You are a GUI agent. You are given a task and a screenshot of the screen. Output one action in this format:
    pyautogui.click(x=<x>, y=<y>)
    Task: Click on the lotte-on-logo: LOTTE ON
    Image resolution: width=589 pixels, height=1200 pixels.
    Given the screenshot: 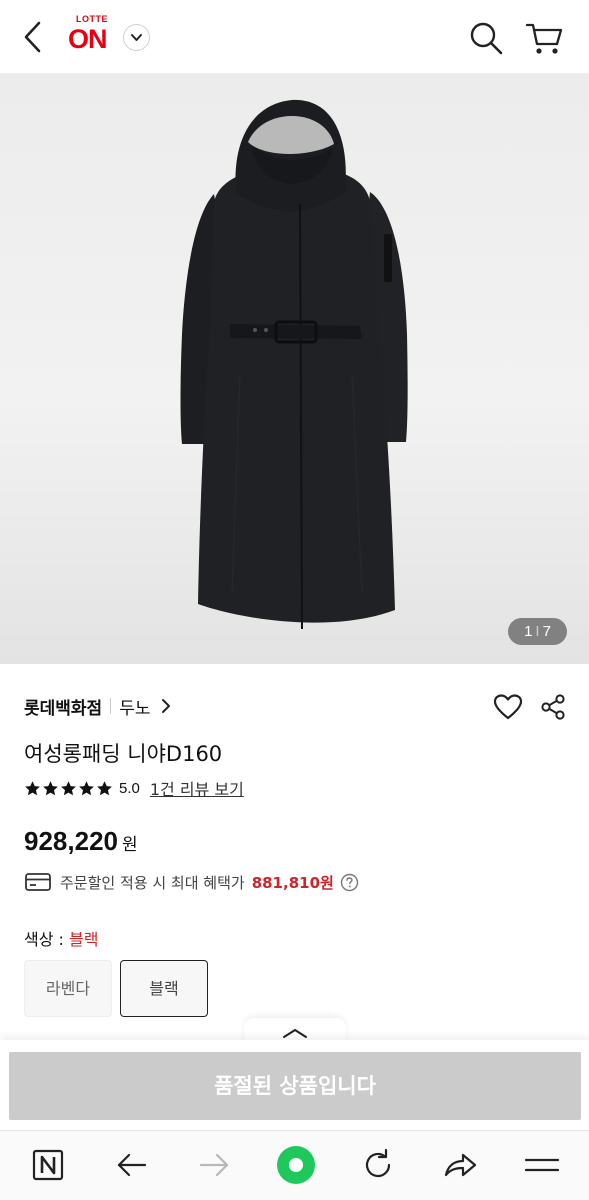 What is the action you would take?
    pyautogui.click(x=92, y=36)
    